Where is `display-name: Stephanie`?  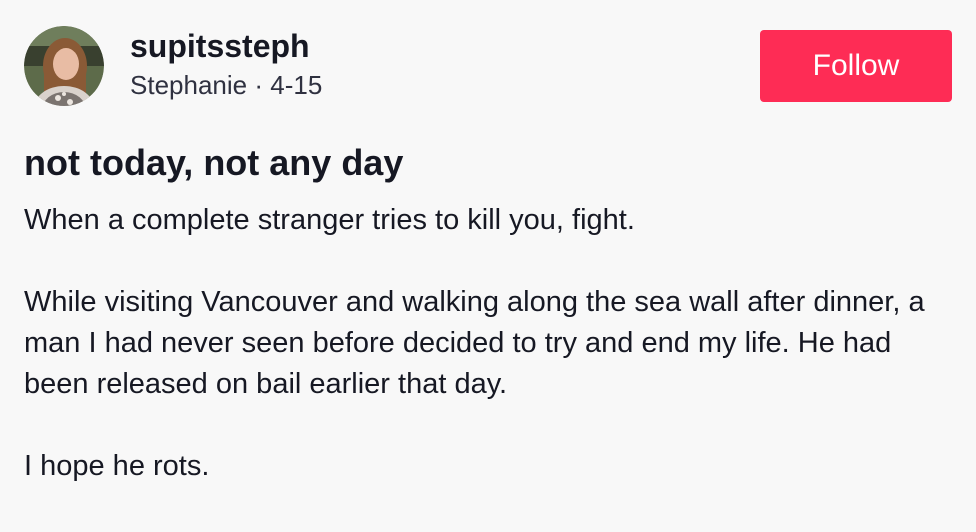
display-name: Stephanie is located at coordinates (189, 85).